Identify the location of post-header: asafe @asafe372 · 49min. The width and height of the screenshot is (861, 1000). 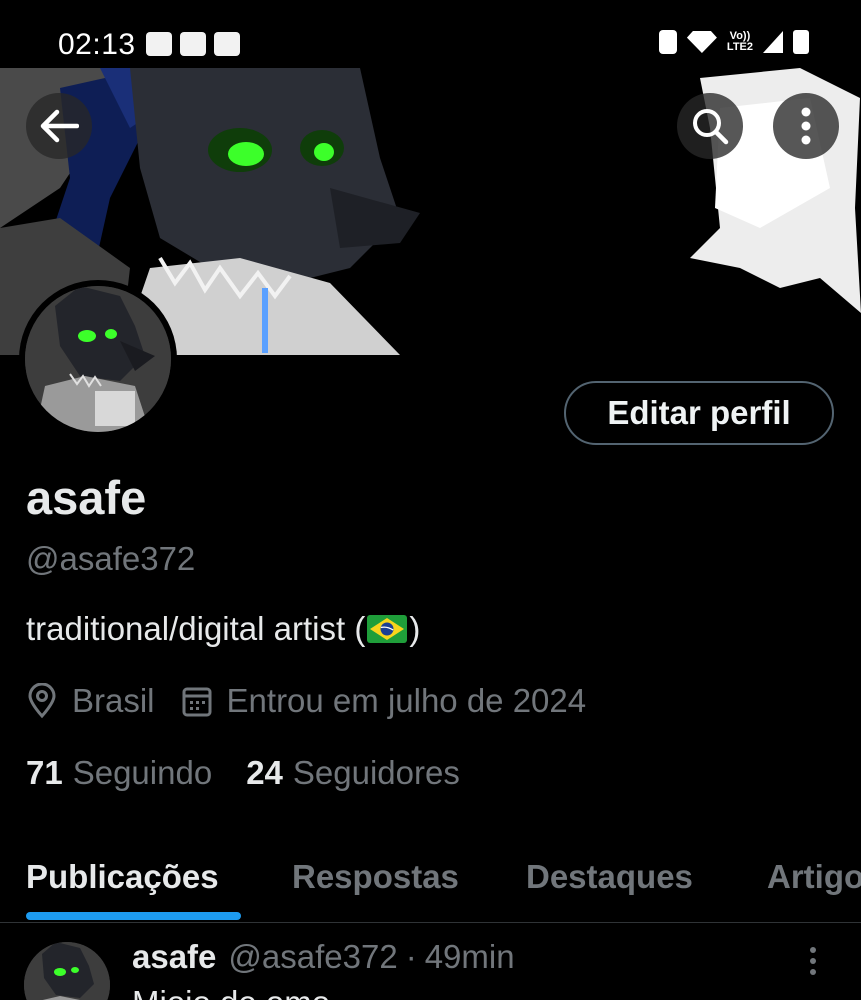
(323, 957).